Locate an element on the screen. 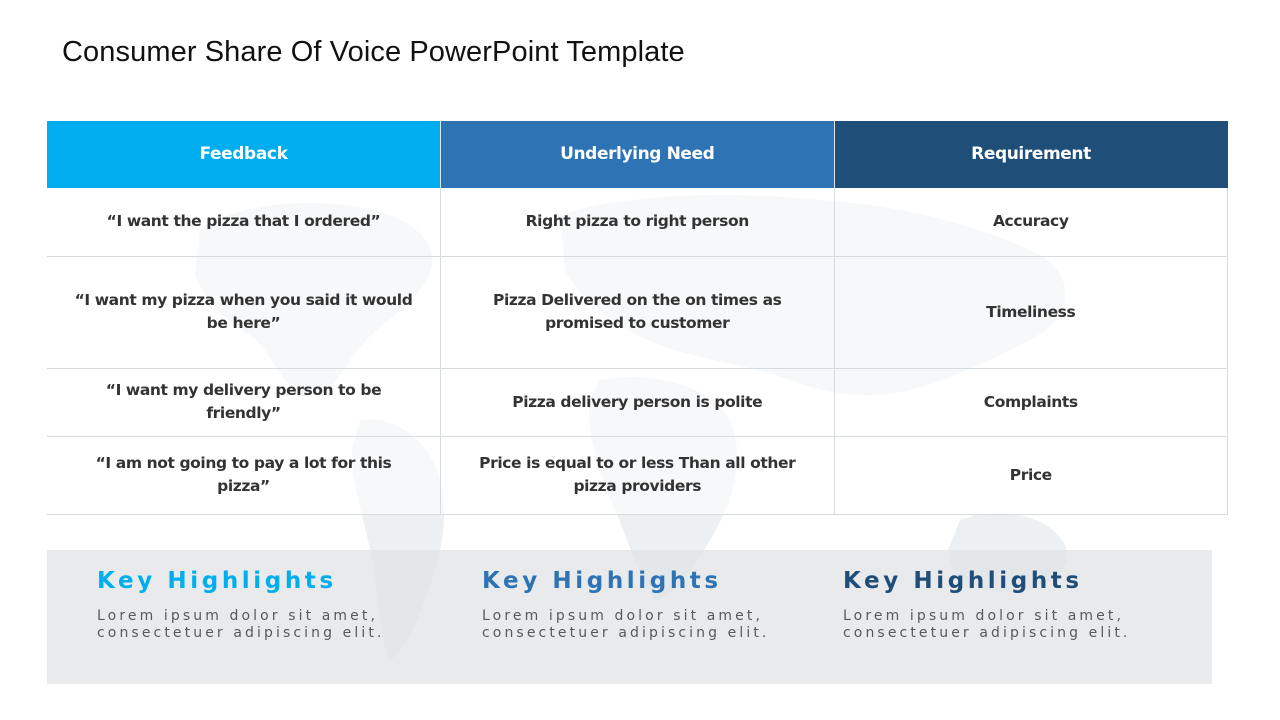  need-cell: Right pizza to right person is located at coordinates (637, 222).